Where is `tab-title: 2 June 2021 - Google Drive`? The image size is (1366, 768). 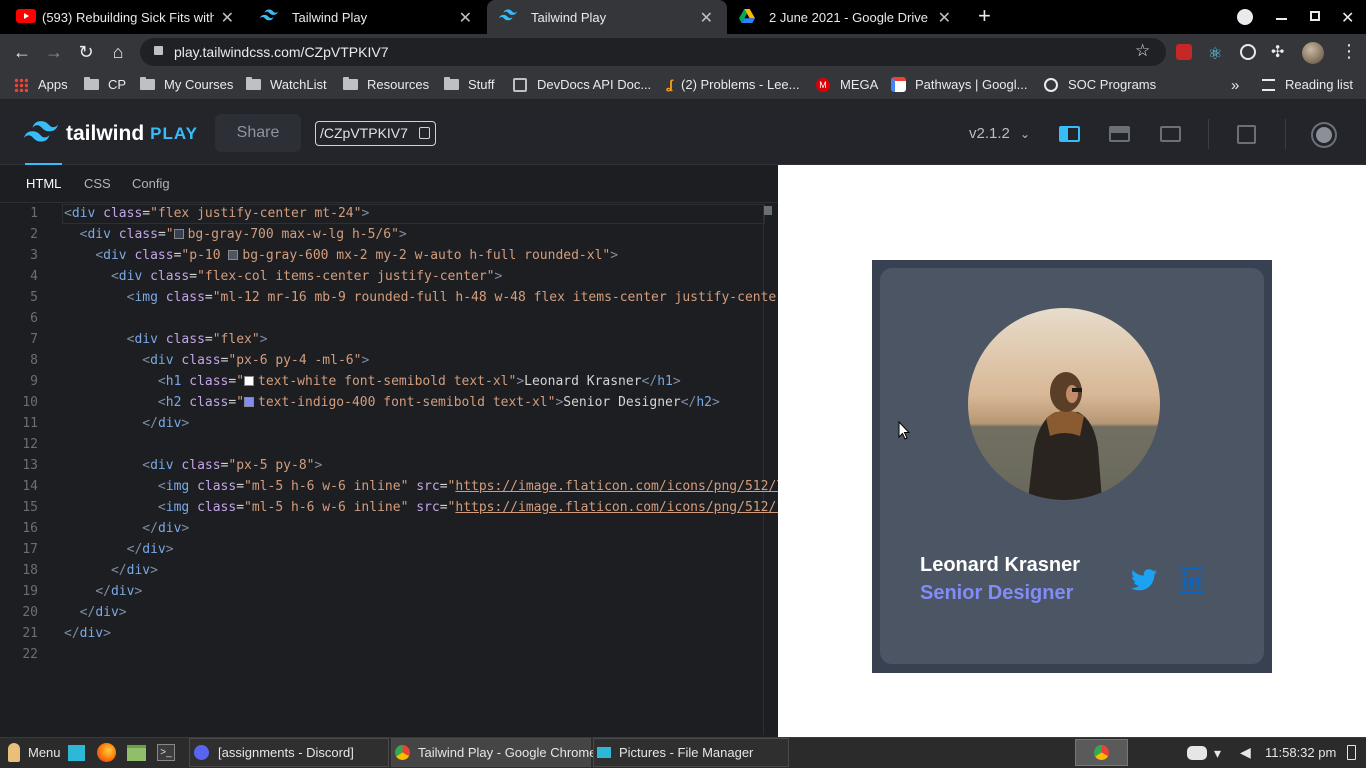 tab-title: 2 June 2021 - Google Drive is located at coordinates (848, 17).